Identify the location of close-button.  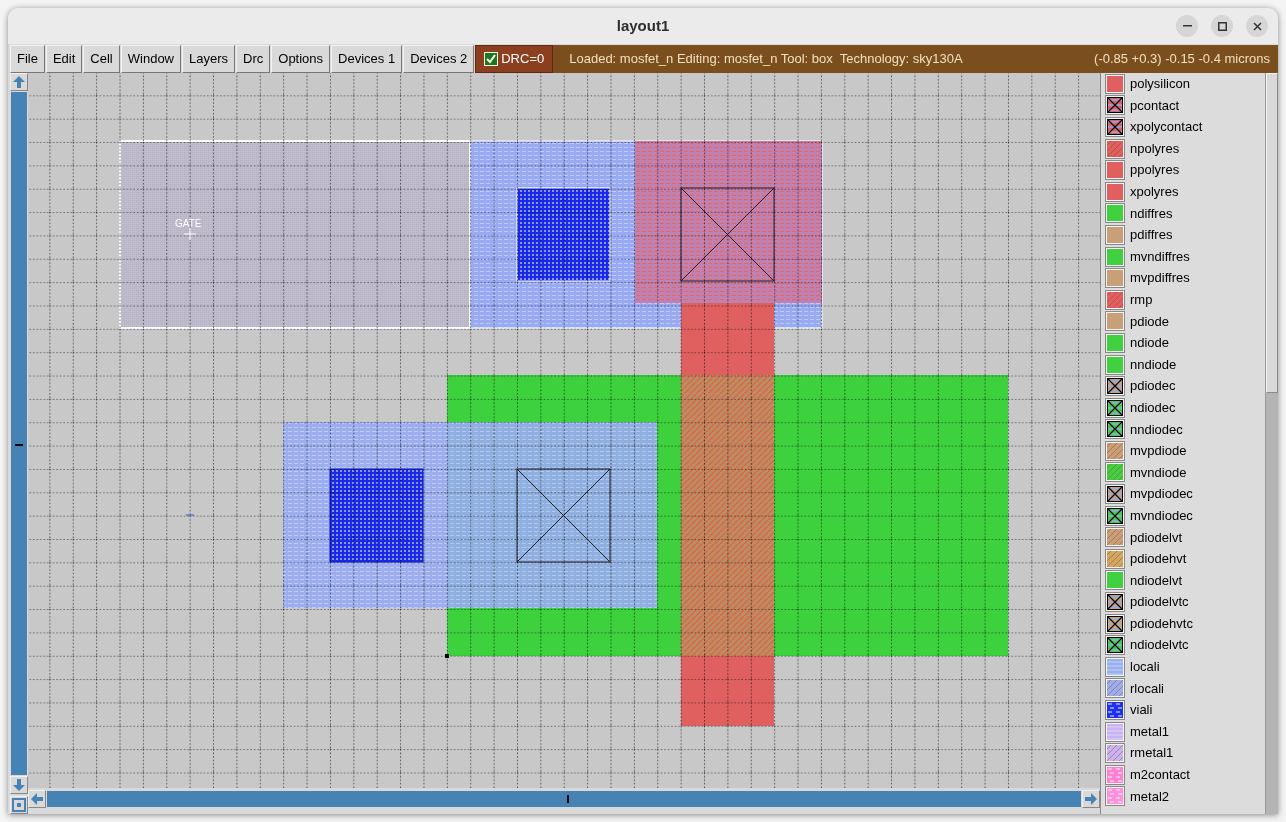
(1257, 26).